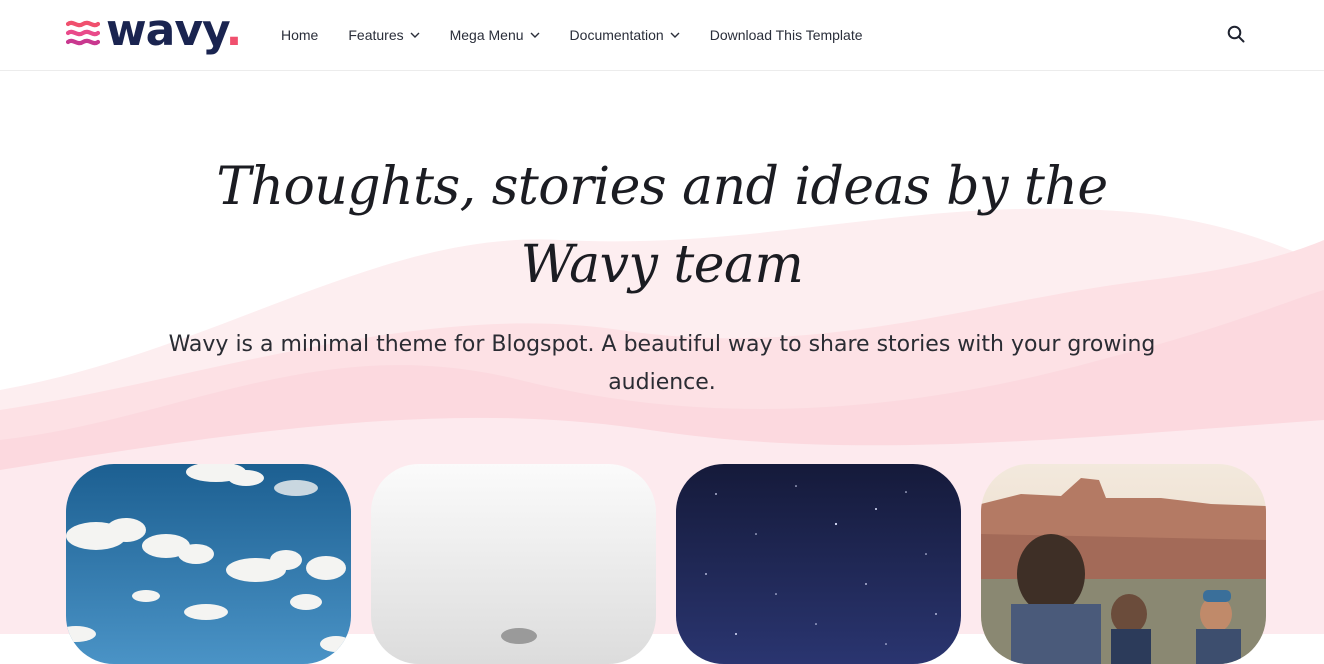 The height and width of the screenshot is (664, 1324). I want to click on nav-item-home: Home, so click(299, 35).